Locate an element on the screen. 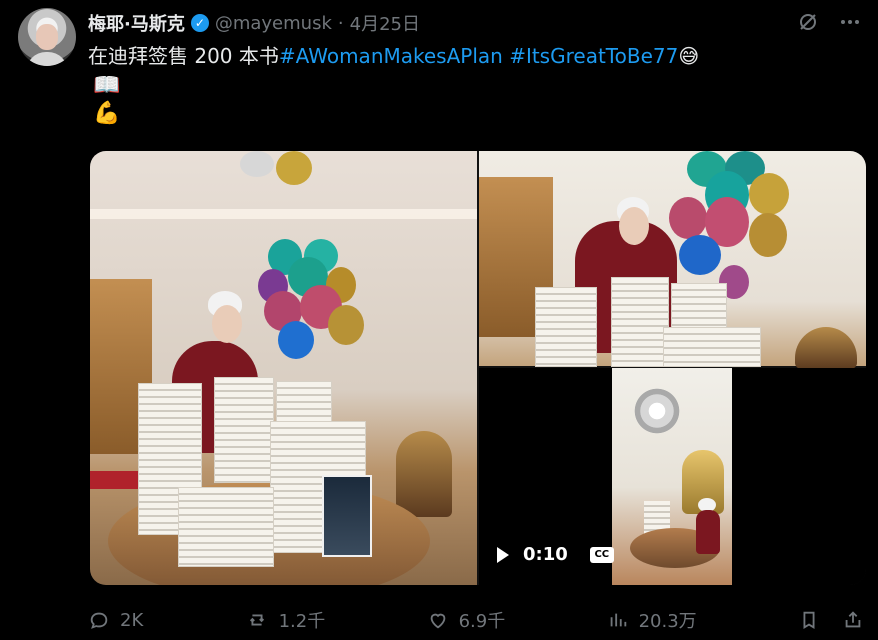 This screenshot has height=640, width=878. author-name: 梅耶·马斯克 is located at coordinates (136, 23).